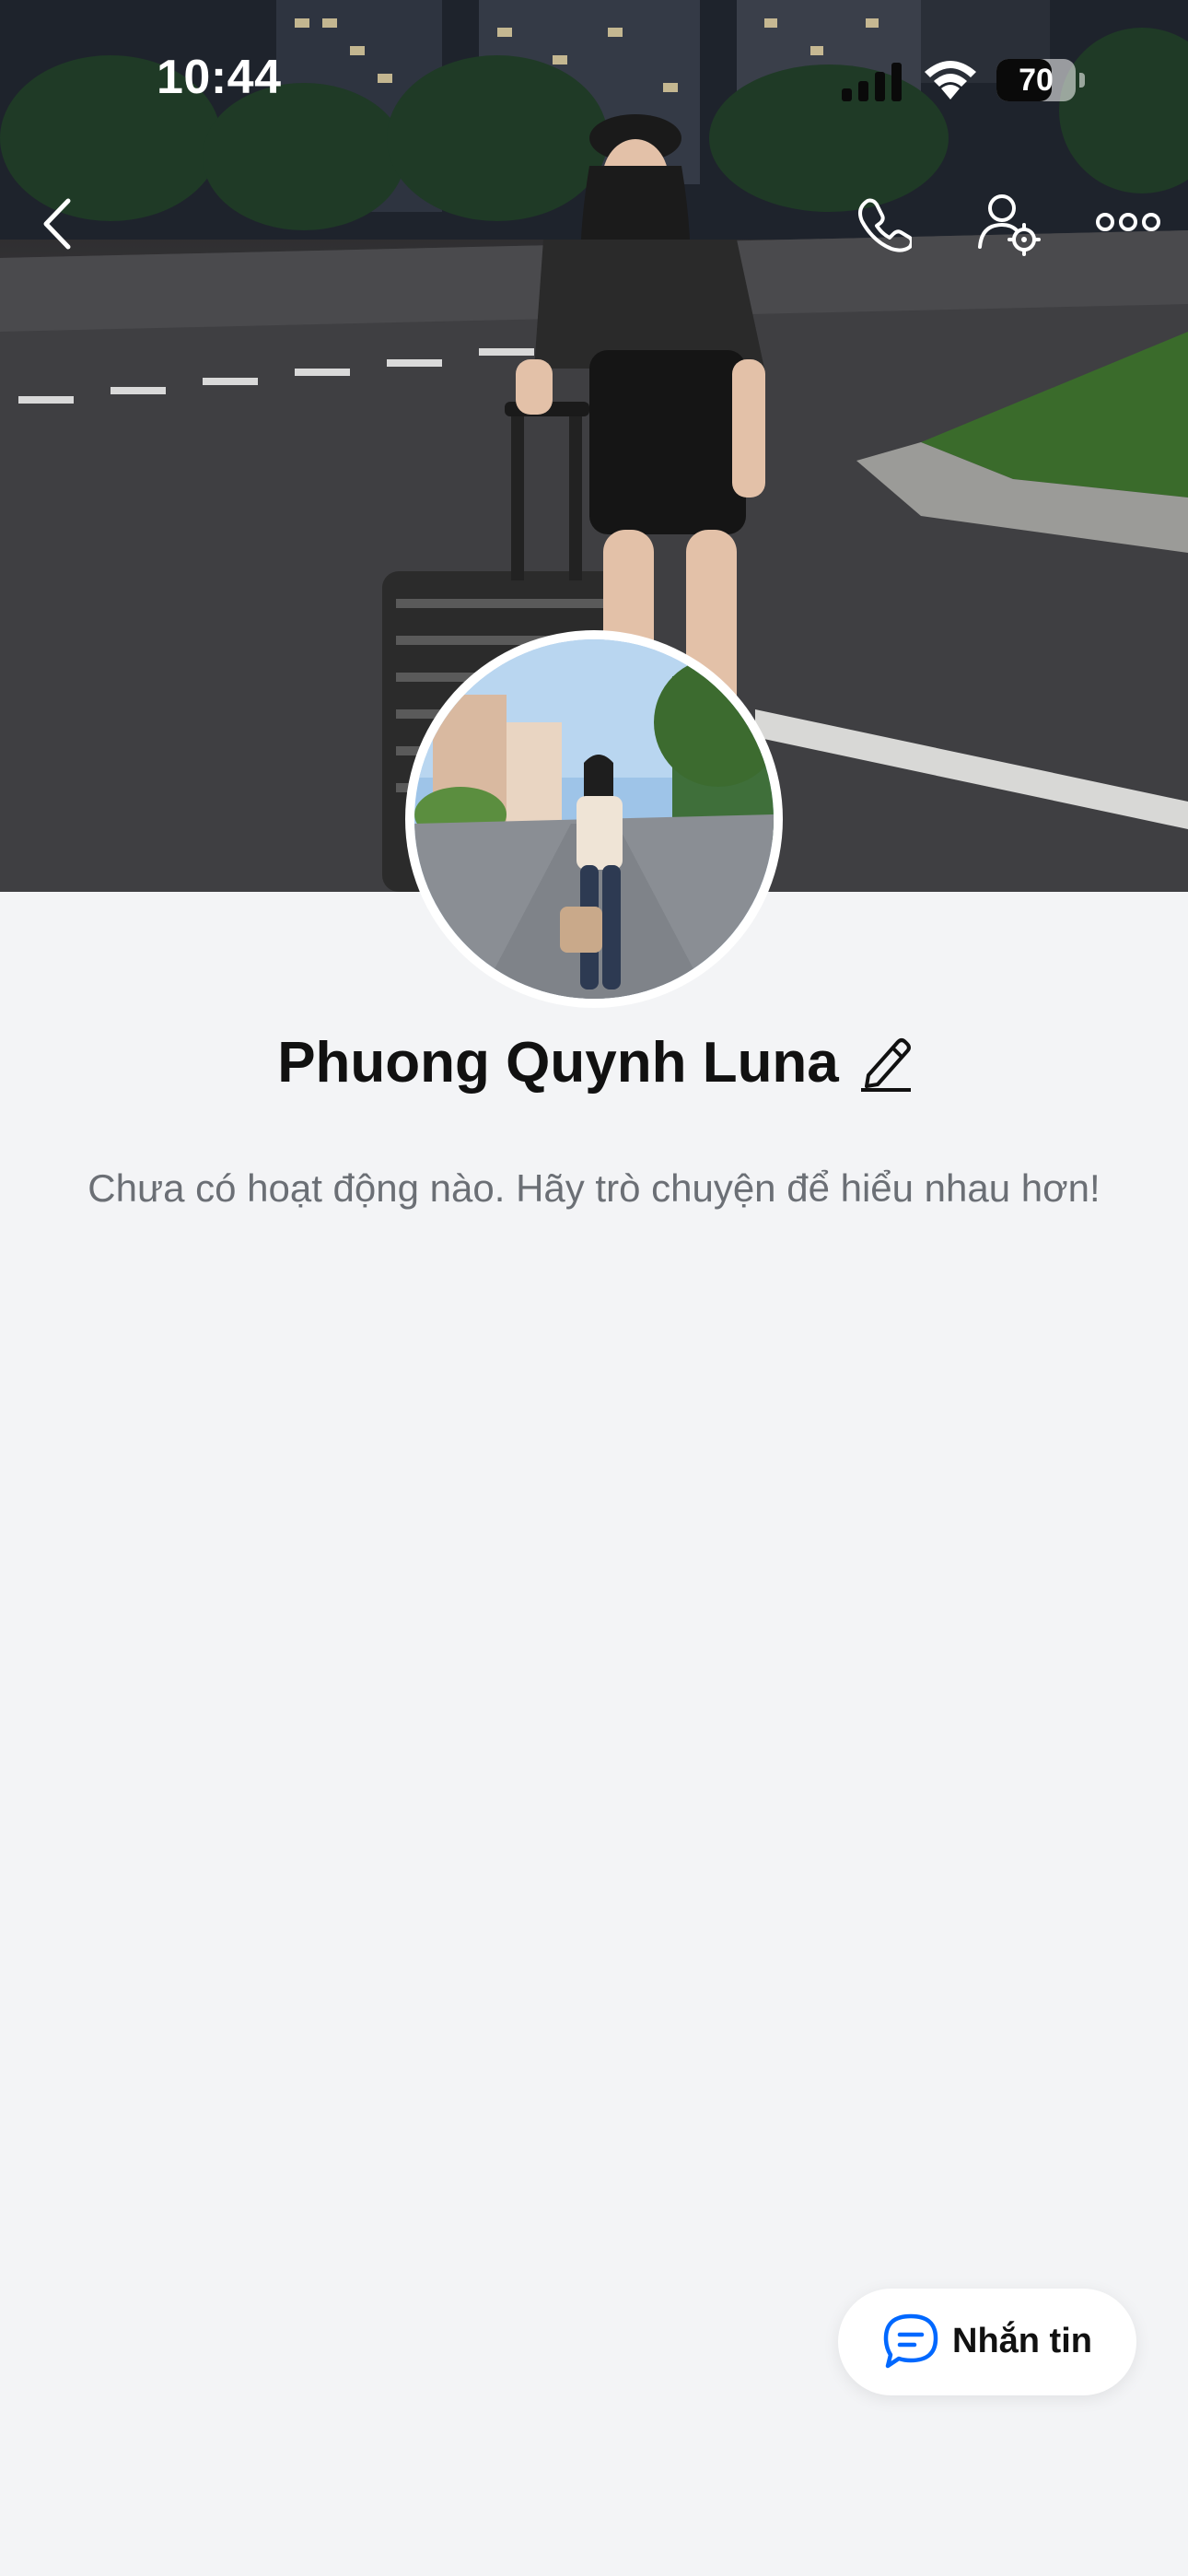 This screenshot has height=2576, width=1188. Describe the element at coordinates (1128, 222) in the screenshot. I see `more-dots-icon` at that location.